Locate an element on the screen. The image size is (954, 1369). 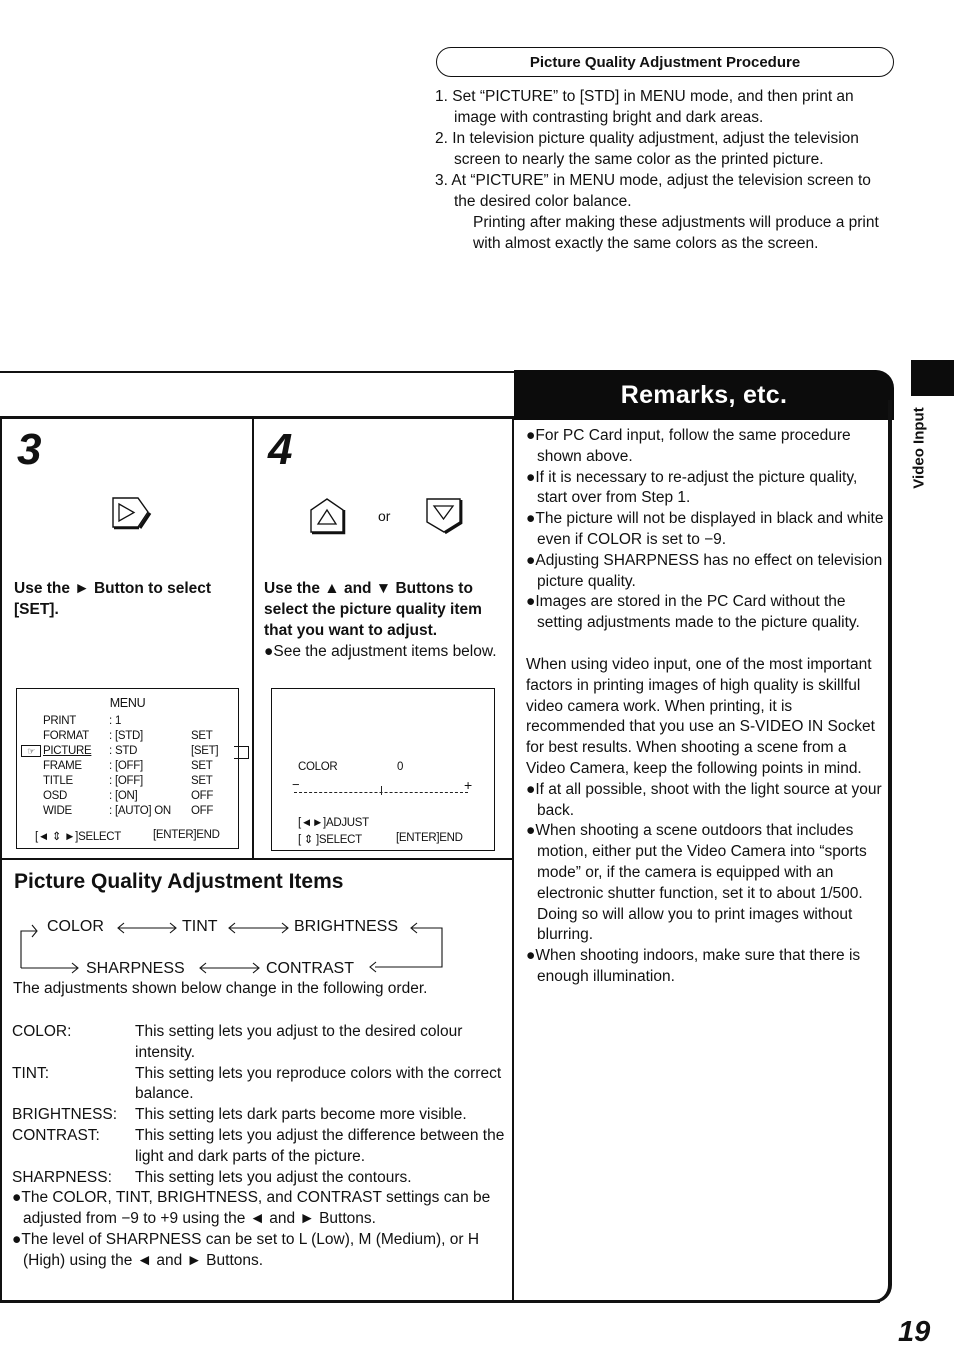
cycle-item-sharpness: SHARPNESS is located at coordinates (135, 968).